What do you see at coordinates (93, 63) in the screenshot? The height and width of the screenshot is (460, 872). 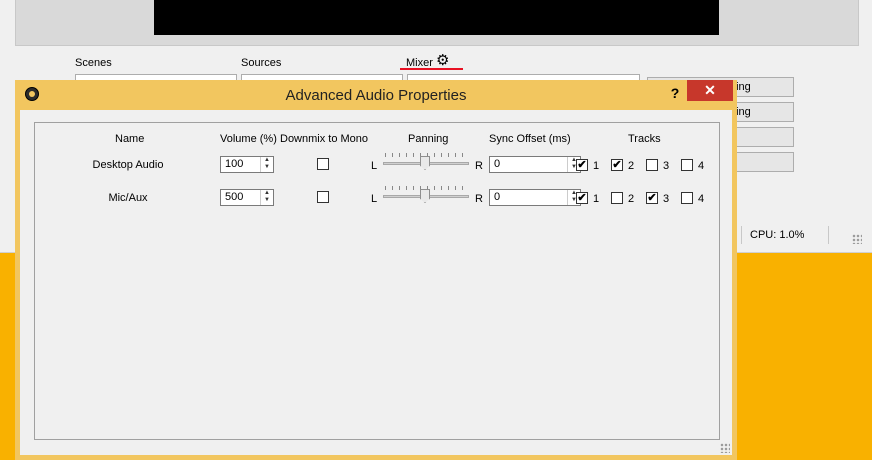 I see `scenes-label: Scenes` at bounding box center [93, 63].